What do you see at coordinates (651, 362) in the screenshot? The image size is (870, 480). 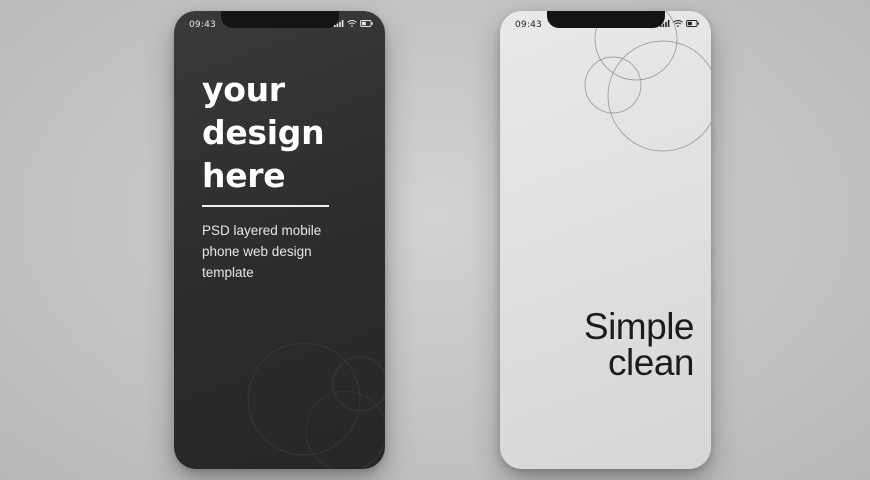 I see `tagline-line: clean` at bounding box center [651, 362].